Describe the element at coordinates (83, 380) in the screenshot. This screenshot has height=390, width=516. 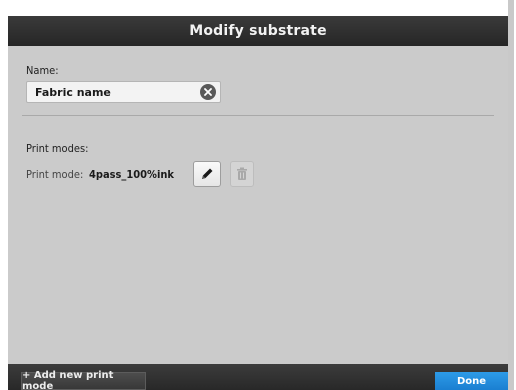
I see `add-print-mode-button: + Add new print mode` at that location.